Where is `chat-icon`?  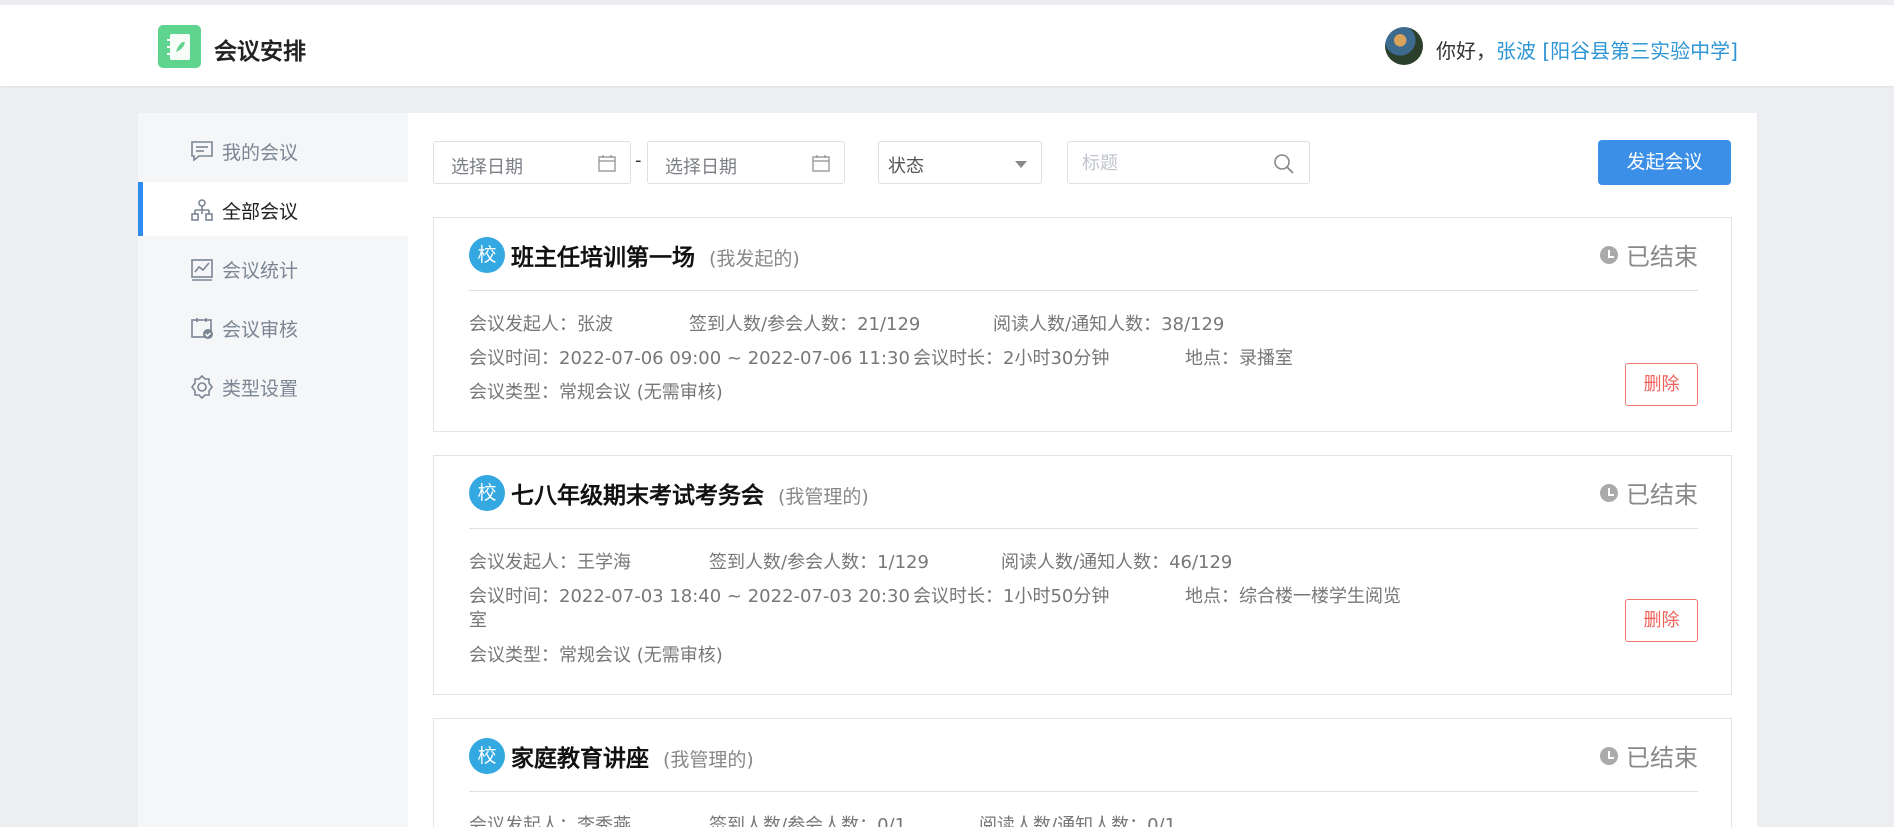
chat-icon is located at coordinates (202, 151).